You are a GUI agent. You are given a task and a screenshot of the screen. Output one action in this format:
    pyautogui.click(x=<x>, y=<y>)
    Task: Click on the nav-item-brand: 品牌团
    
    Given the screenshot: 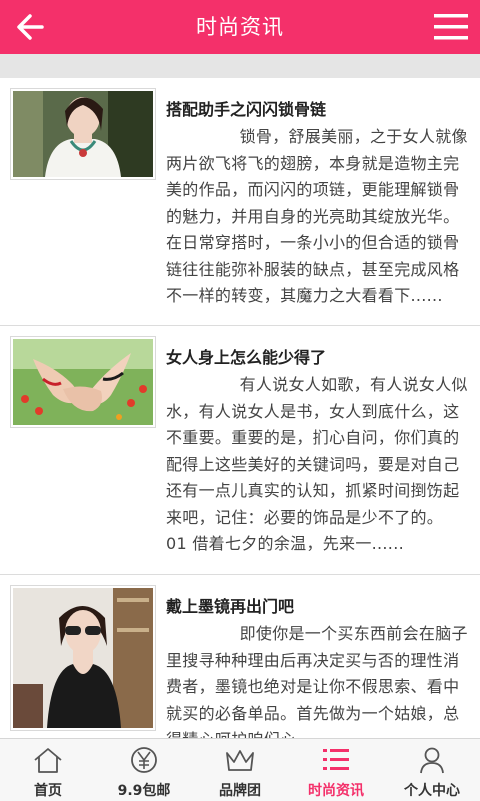 What is the action you would take?
    pyautogui.click(x=240, y=770)
    